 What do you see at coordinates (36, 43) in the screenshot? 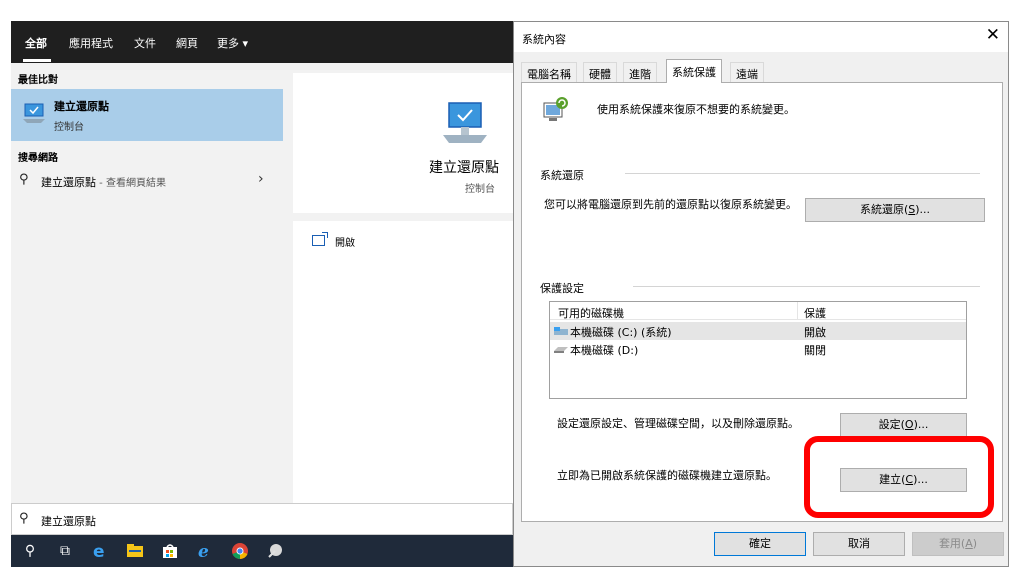
I see `filter-tab-all: 全部` at bounding box center [36, 43].